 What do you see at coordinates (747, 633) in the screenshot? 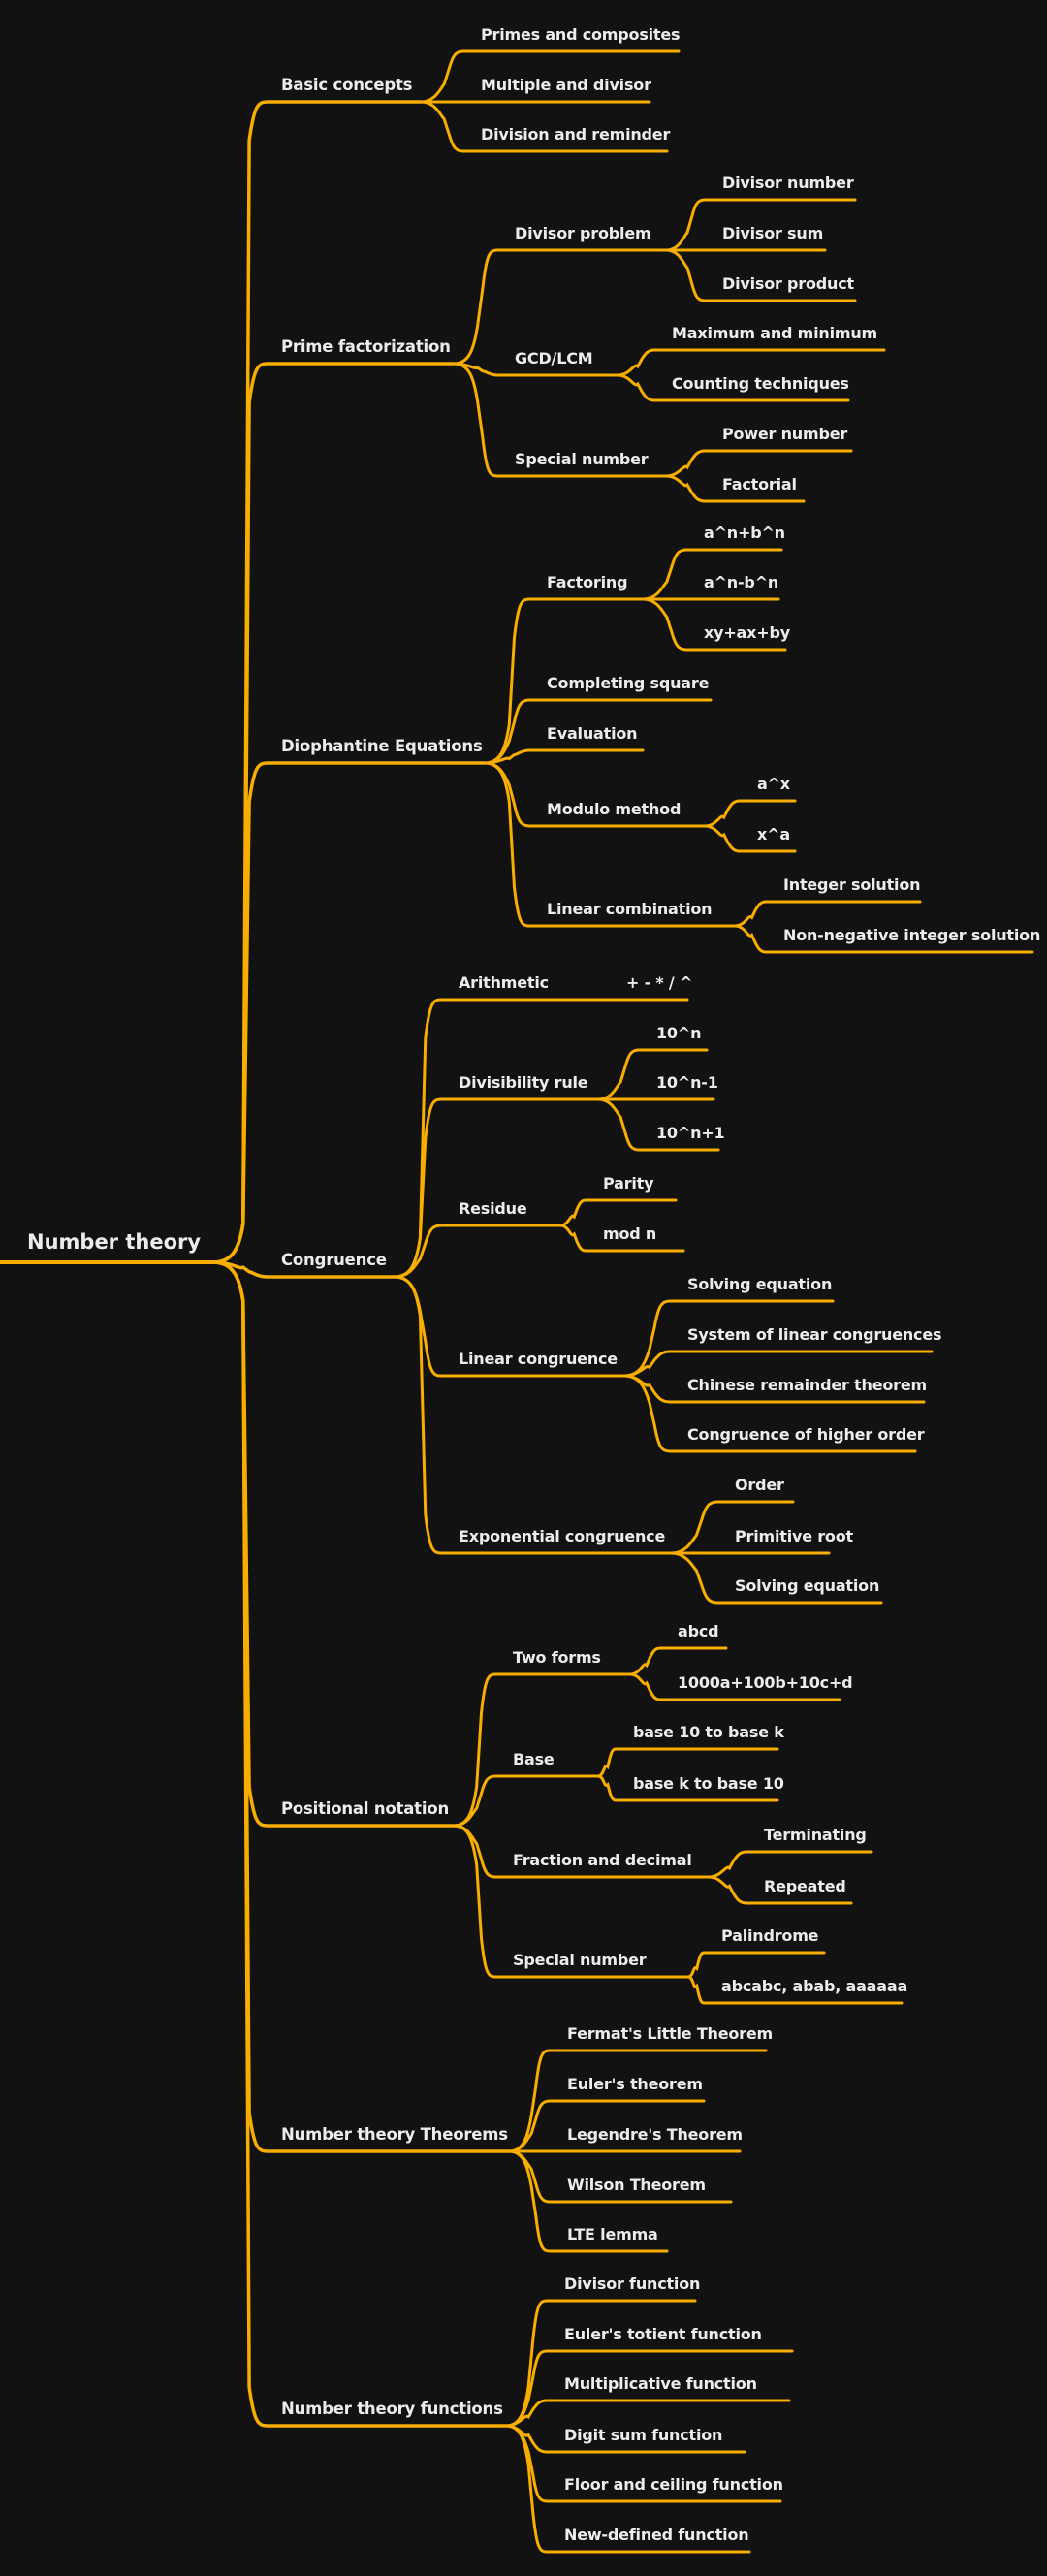
I see `node-label-xy-ax-by: xy+ax+by` at bounding box center [747, 633].